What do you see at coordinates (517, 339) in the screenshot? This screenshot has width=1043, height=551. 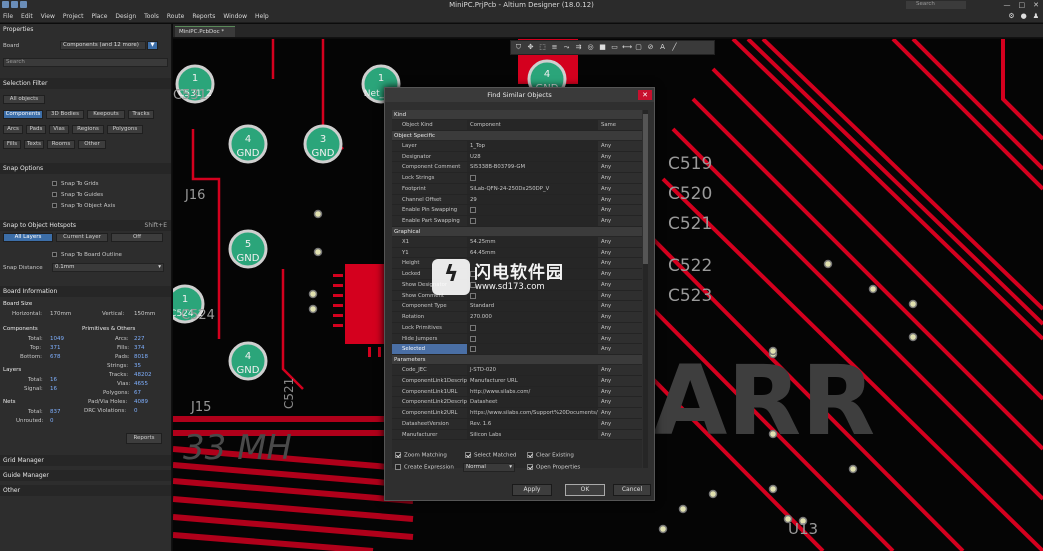 I see `grid-row: Hide Jumpers Any` at bounding box center [517, 339].